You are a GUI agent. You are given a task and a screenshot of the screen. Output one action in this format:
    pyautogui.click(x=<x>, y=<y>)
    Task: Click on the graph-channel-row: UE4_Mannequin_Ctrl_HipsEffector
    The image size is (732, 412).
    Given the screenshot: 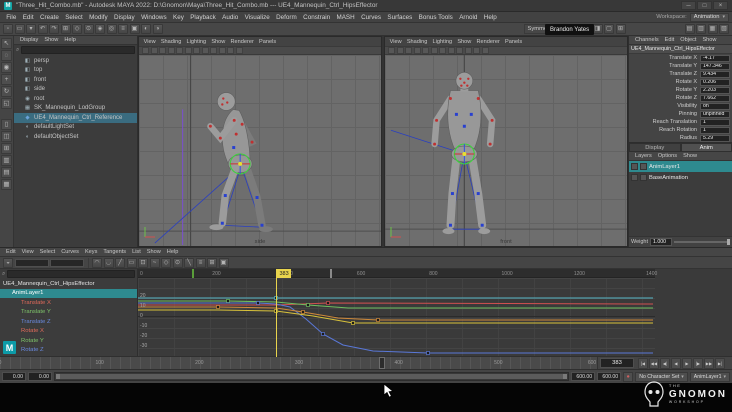 What is the action you would take?
    pyautogui.click(x=68, y=284)
    